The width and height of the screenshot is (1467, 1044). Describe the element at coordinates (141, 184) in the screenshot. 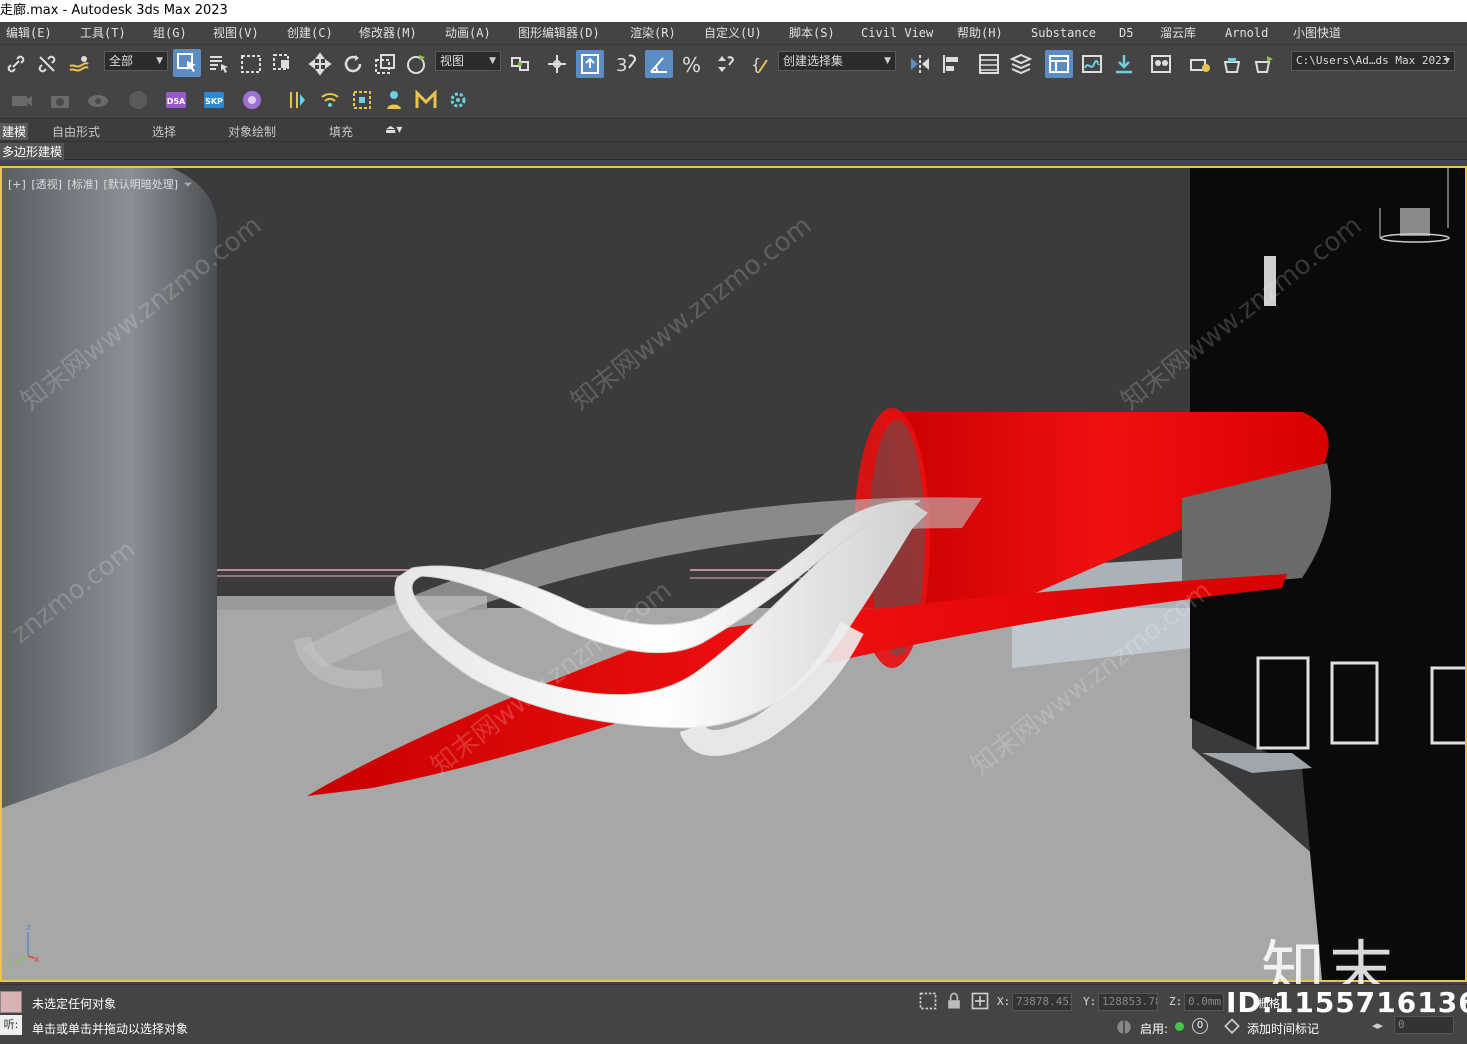

I see `viewport-shading: [默认明暗处理]` at that location.